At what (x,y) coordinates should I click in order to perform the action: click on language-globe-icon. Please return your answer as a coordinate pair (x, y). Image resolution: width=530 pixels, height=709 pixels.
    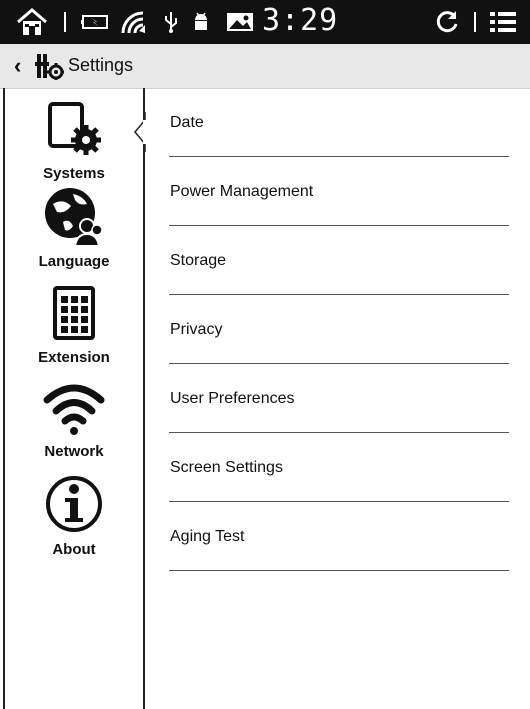
    Looking at the image, I should click on (74, 219).